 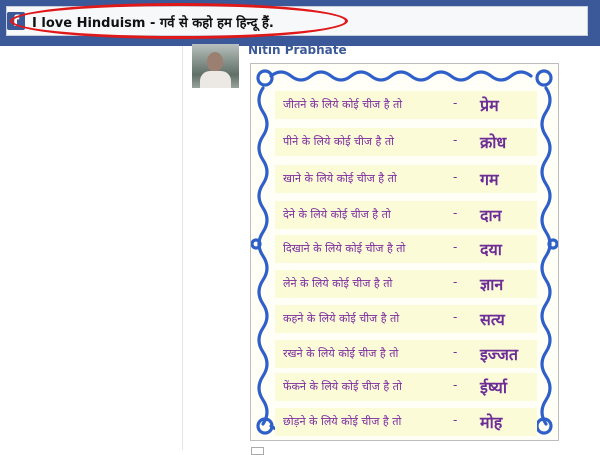 I want to click on list-item: छोड़ने के लिये कोई चीज है तो - मोह, so click(x=406, y=422).